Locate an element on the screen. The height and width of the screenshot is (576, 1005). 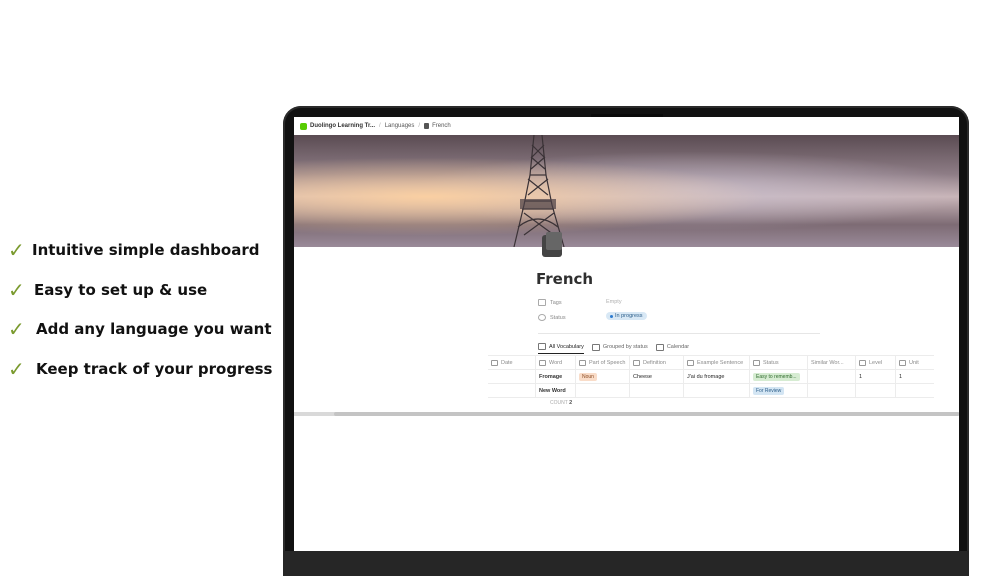
horizontal-scrollbar-thumb is located at coordinates (646, 414).